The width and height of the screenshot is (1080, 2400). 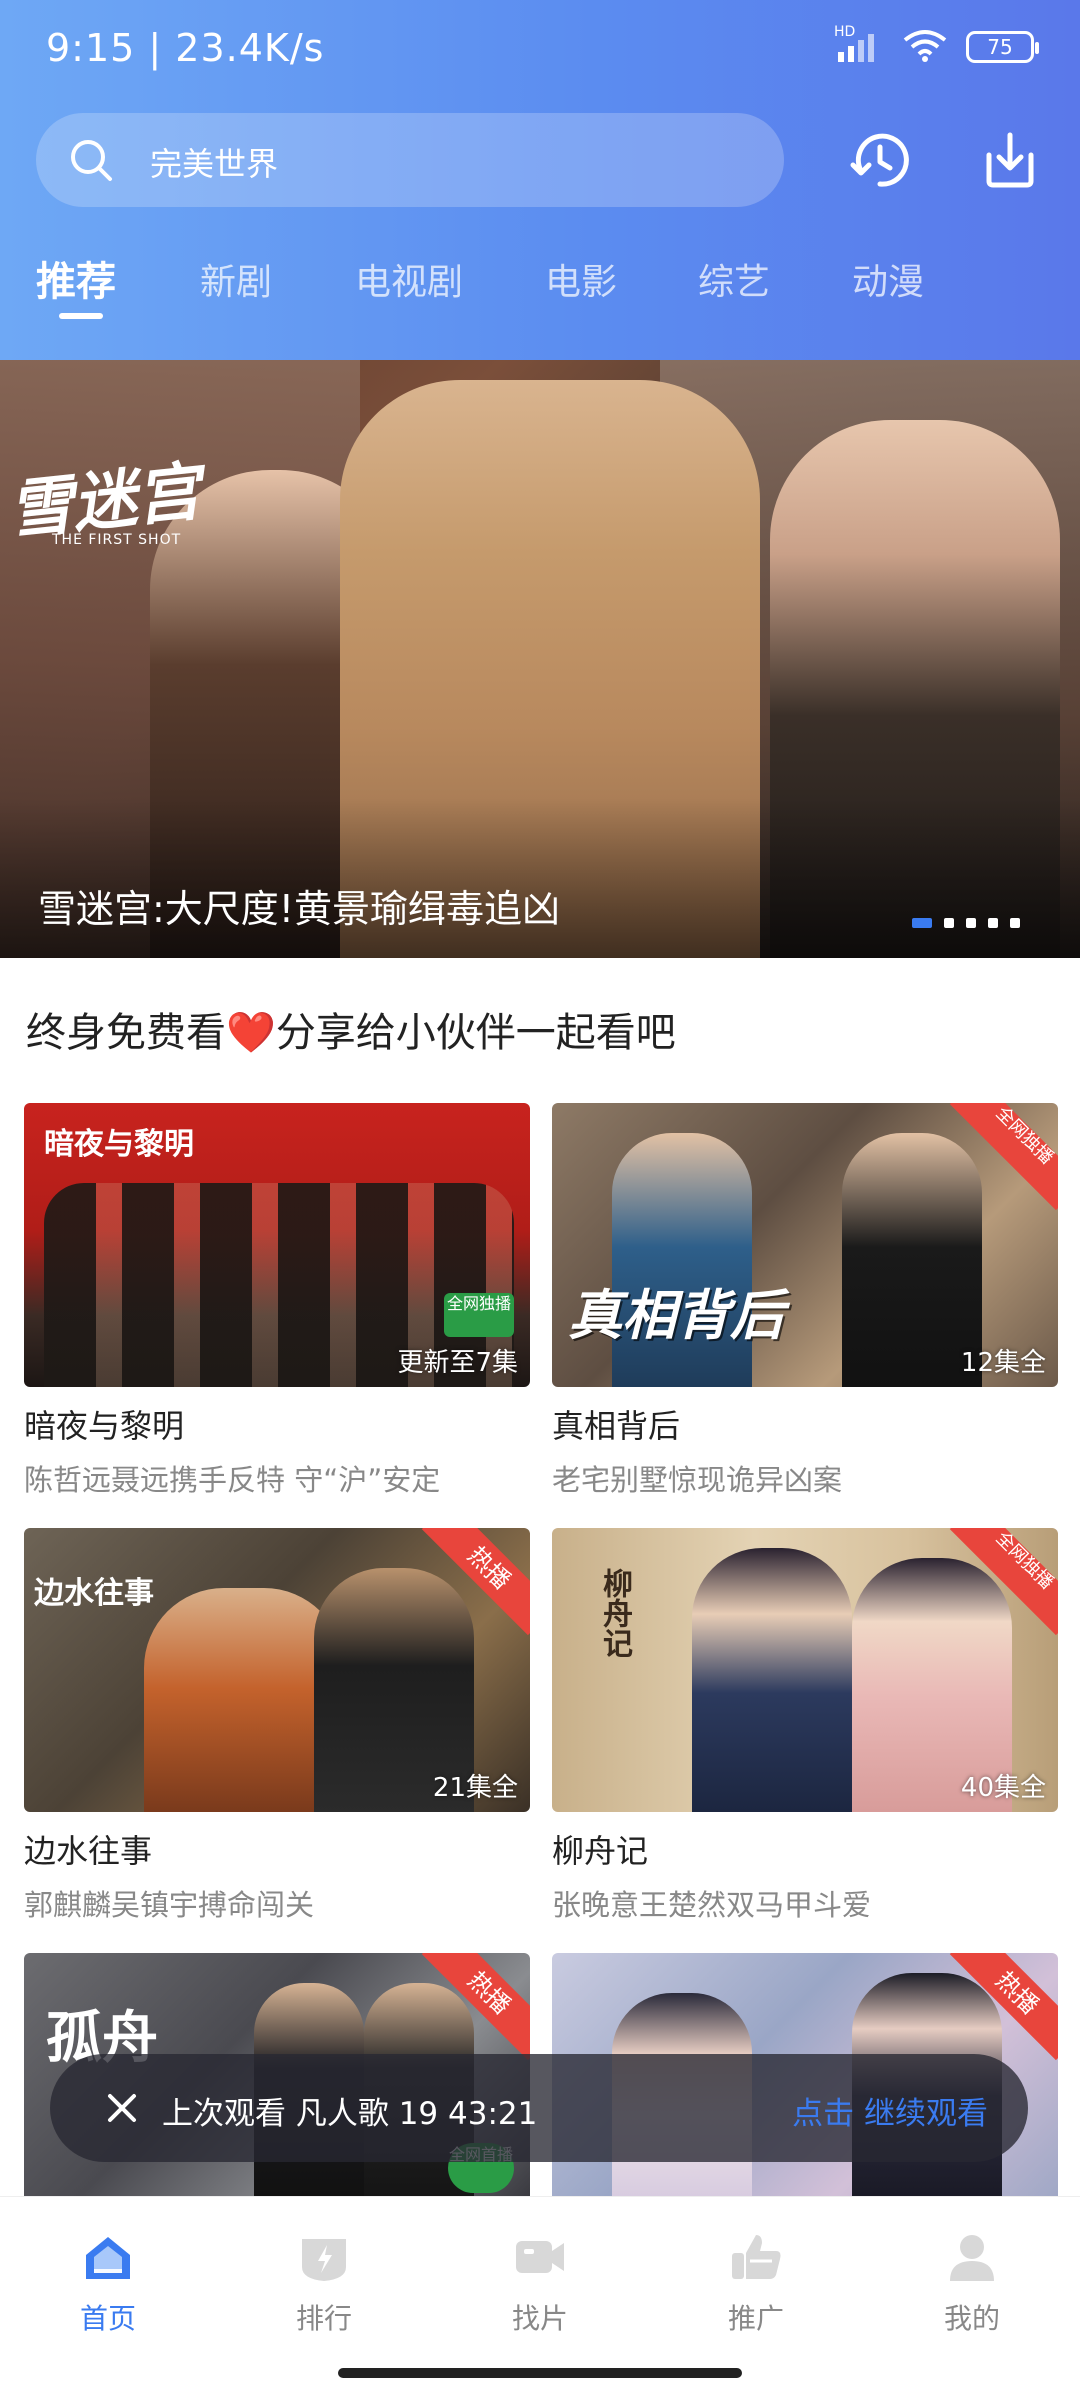 What do you see at coordinates (91, 160) in the screenshot?
I see `search-icon` at bounding box center [91, 160].